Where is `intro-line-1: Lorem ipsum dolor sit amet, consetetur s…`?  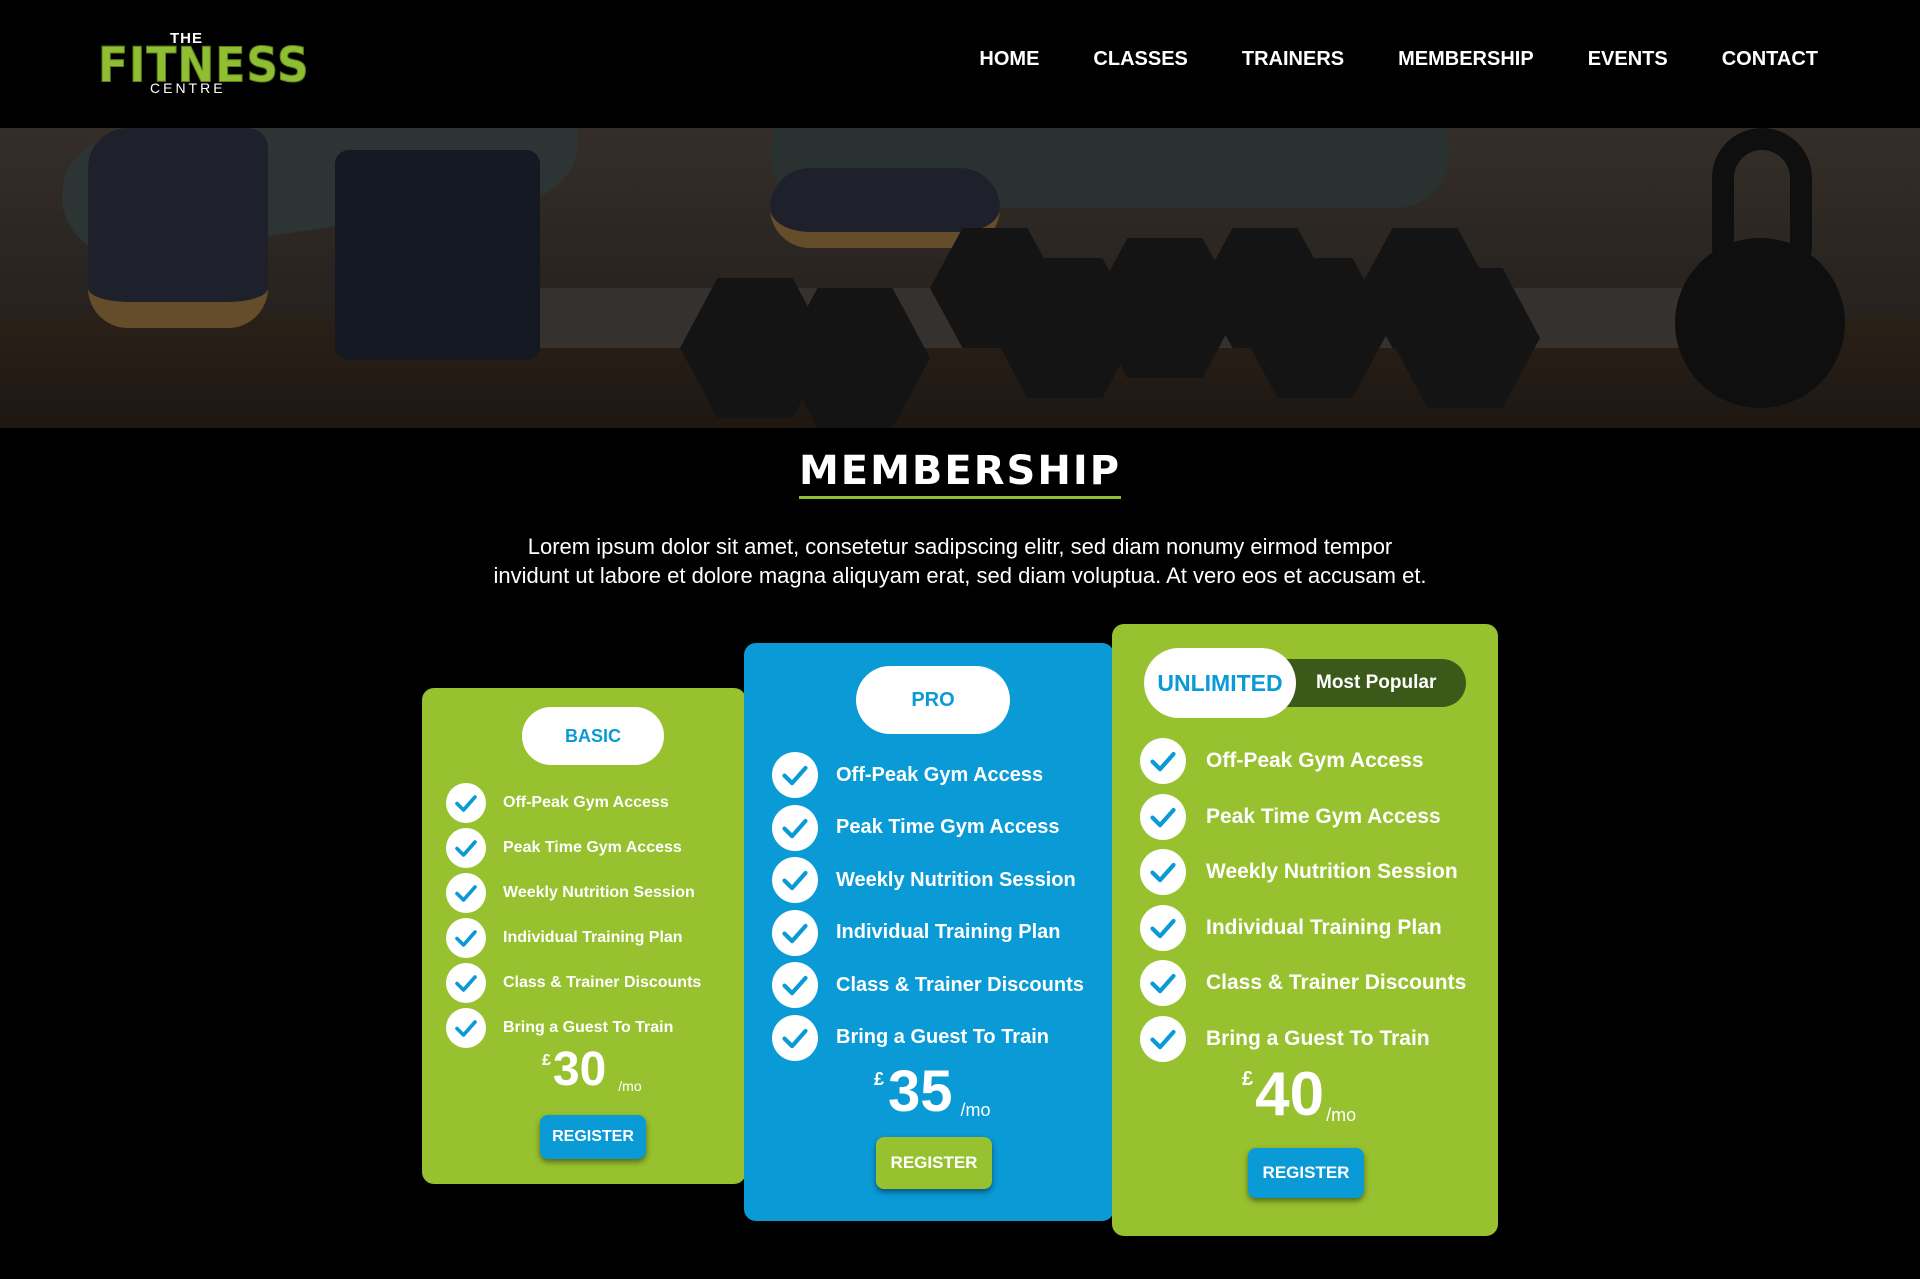
intro-line-1: Lorem ipsum dolor sit amet, consetetur s… is located at coordinates (960, 546).